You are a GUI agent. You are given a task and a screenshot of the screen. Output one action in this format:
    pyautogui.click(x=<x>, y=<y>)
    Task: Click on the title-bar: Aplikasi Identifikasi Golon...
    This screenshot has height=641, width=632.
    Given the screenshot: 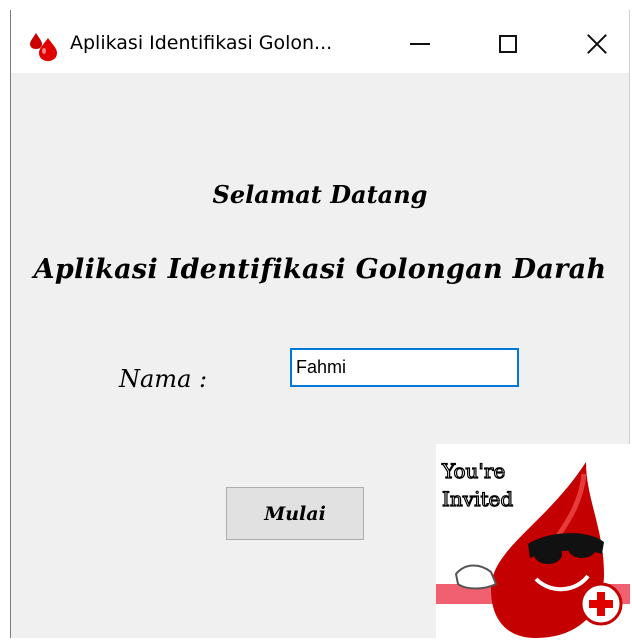 What is the action you would take?
    pyautogui.click(x=320, y=41)
    